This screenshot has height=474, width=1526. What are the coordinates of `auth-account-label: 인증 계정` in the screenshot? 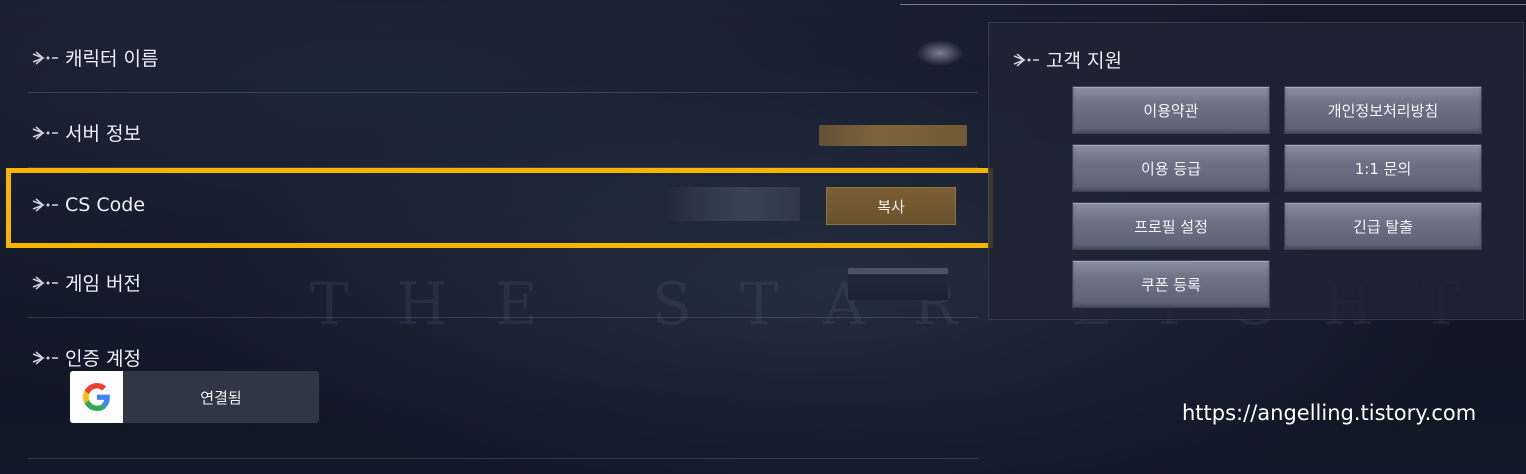 It's located at (103, 359).